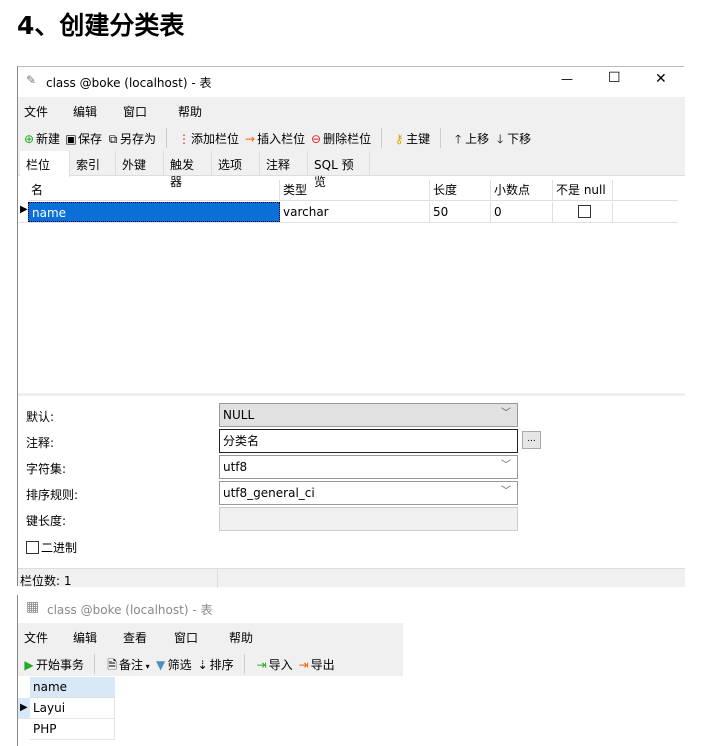  Describe the element at coordinates (567, 79) in the screenshot. I see `minimize-button: —` at that location.